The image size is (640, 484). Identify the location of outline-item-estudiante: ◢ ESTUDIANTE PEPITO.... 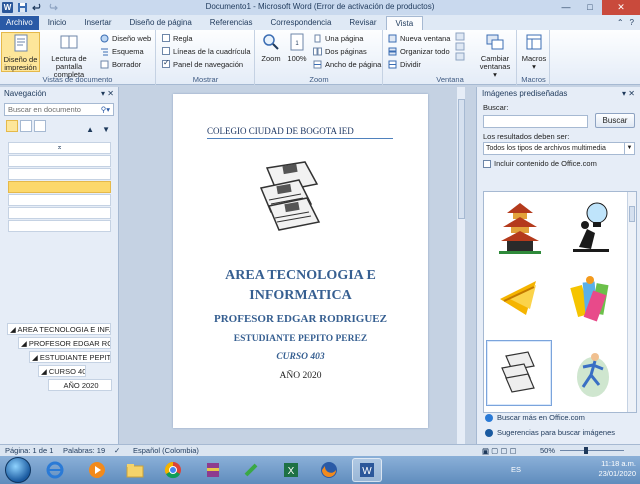
(70, 357).